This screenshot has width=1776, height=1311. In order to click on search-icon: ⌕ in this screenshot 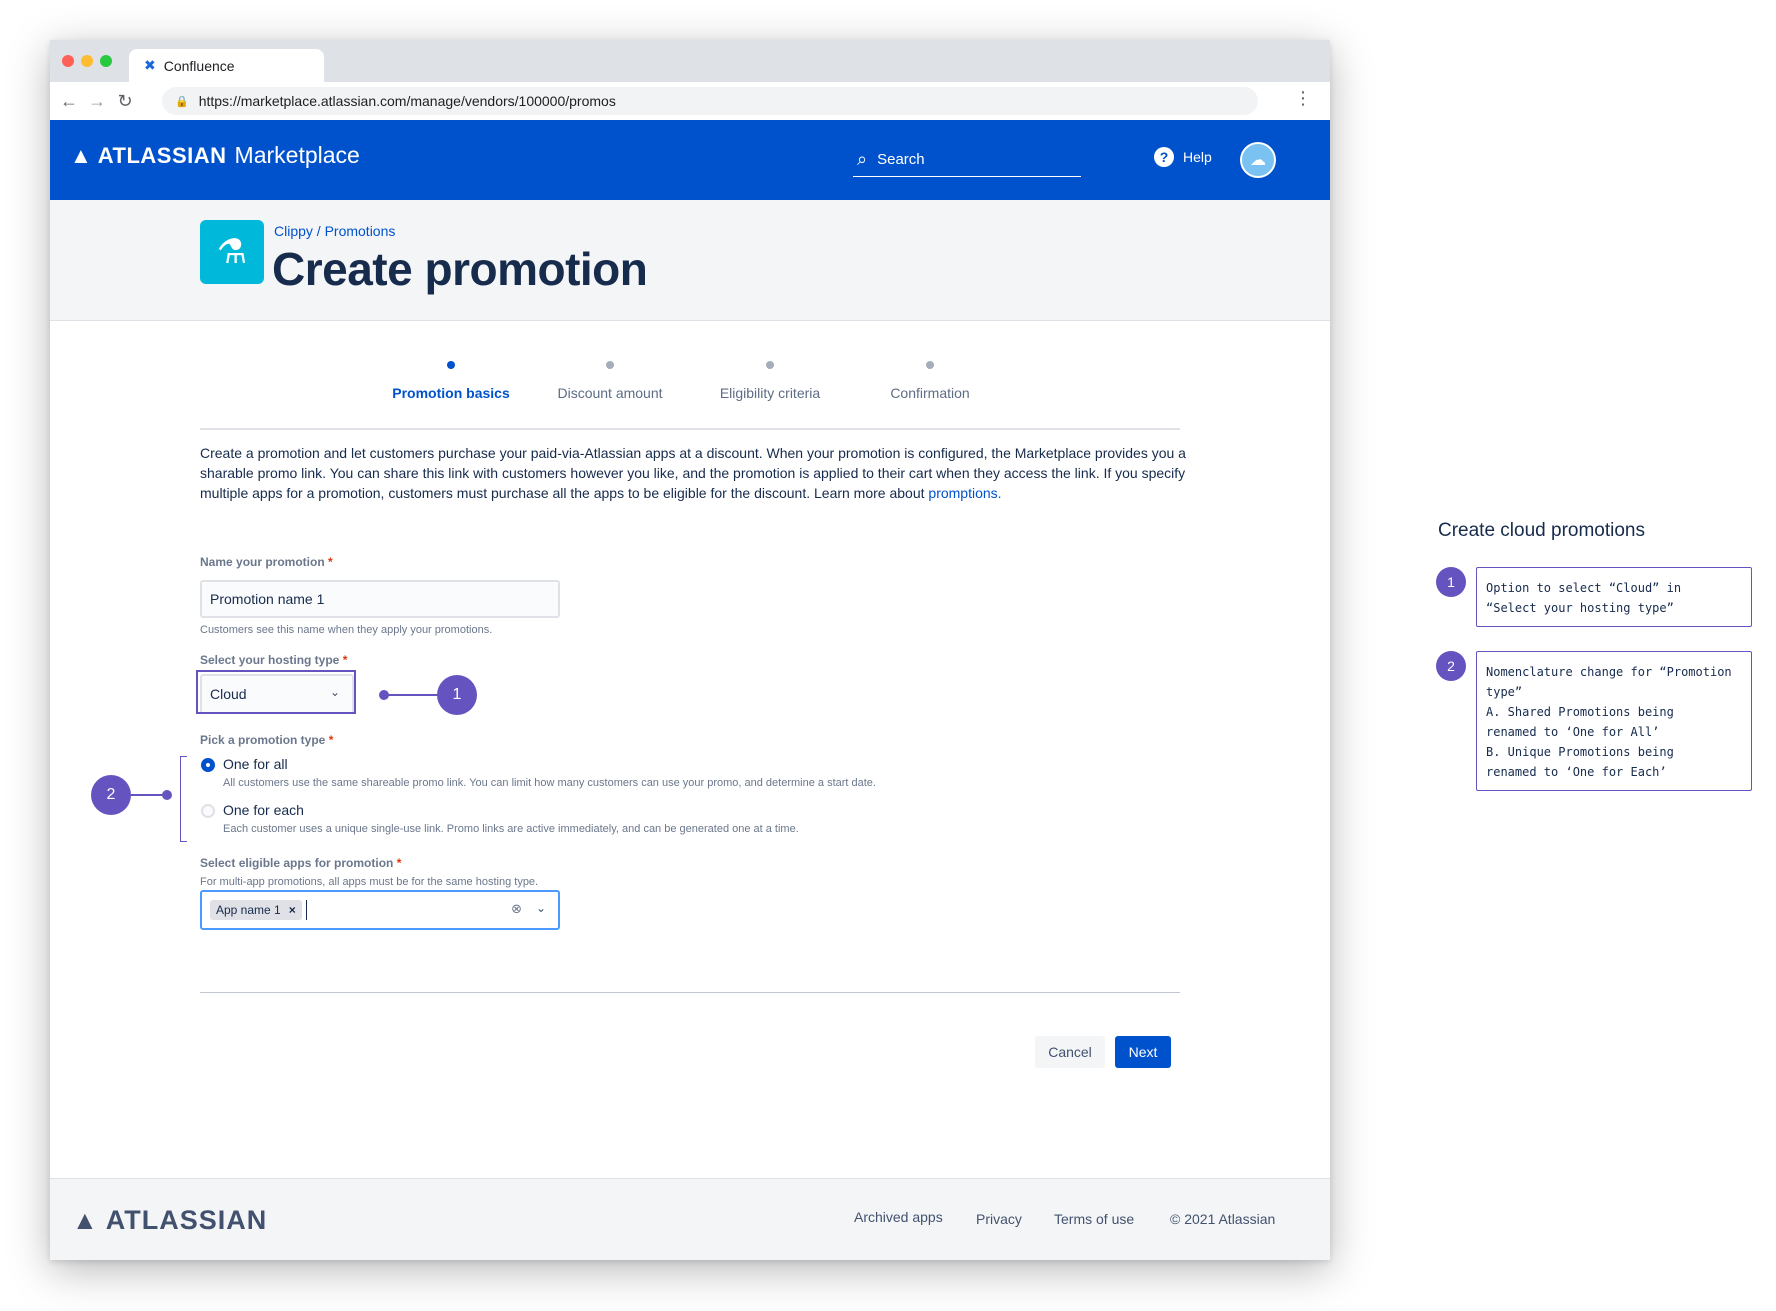, I will do `click(862, 158)`.